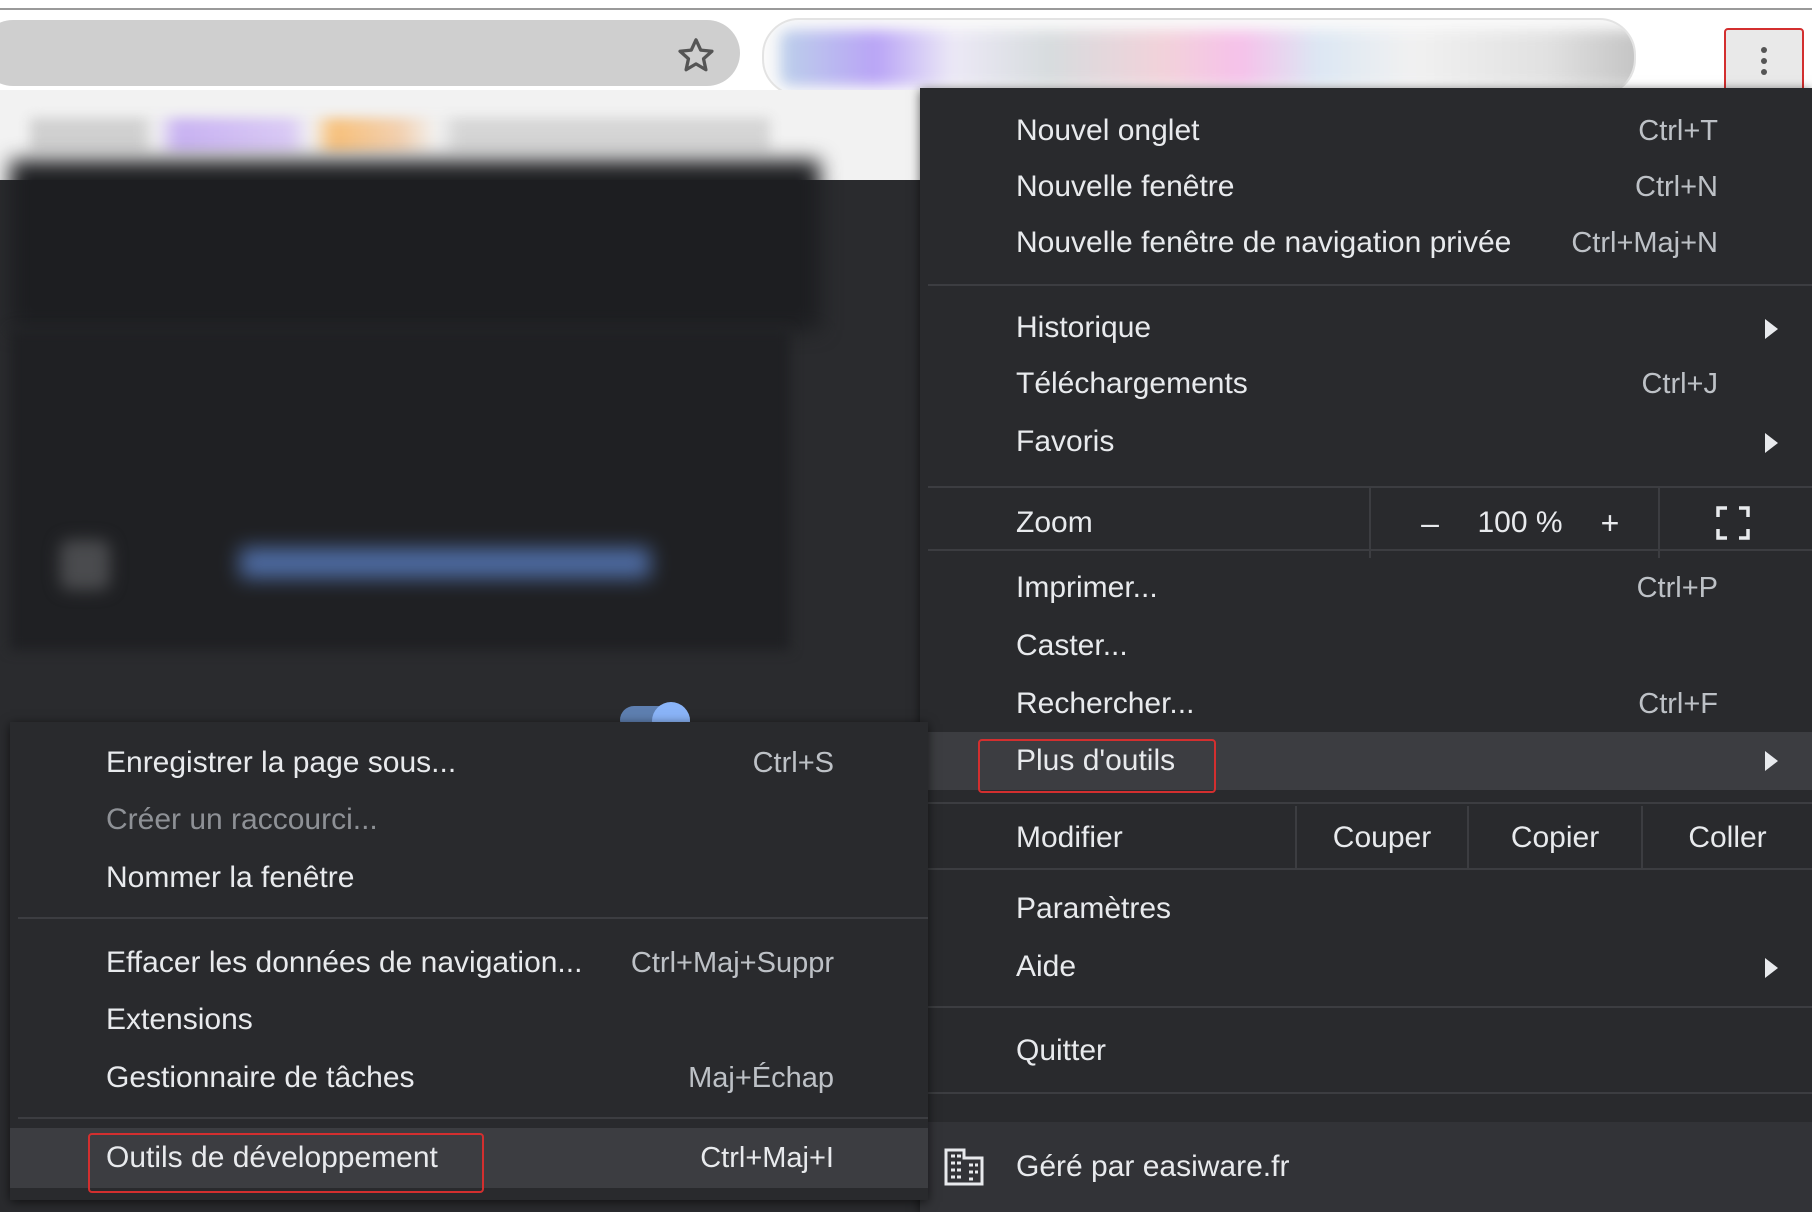 The image size is (1812, 1212). I want to click on edit-label: Modifier, so click(1069, 837).